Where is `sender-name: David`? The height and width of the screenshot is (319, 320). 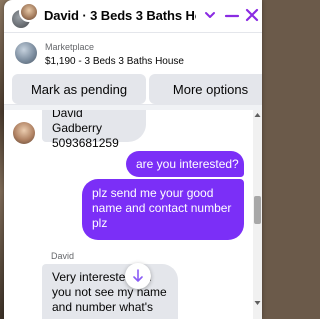
sender-name: David is located at coordinates (63, 256).